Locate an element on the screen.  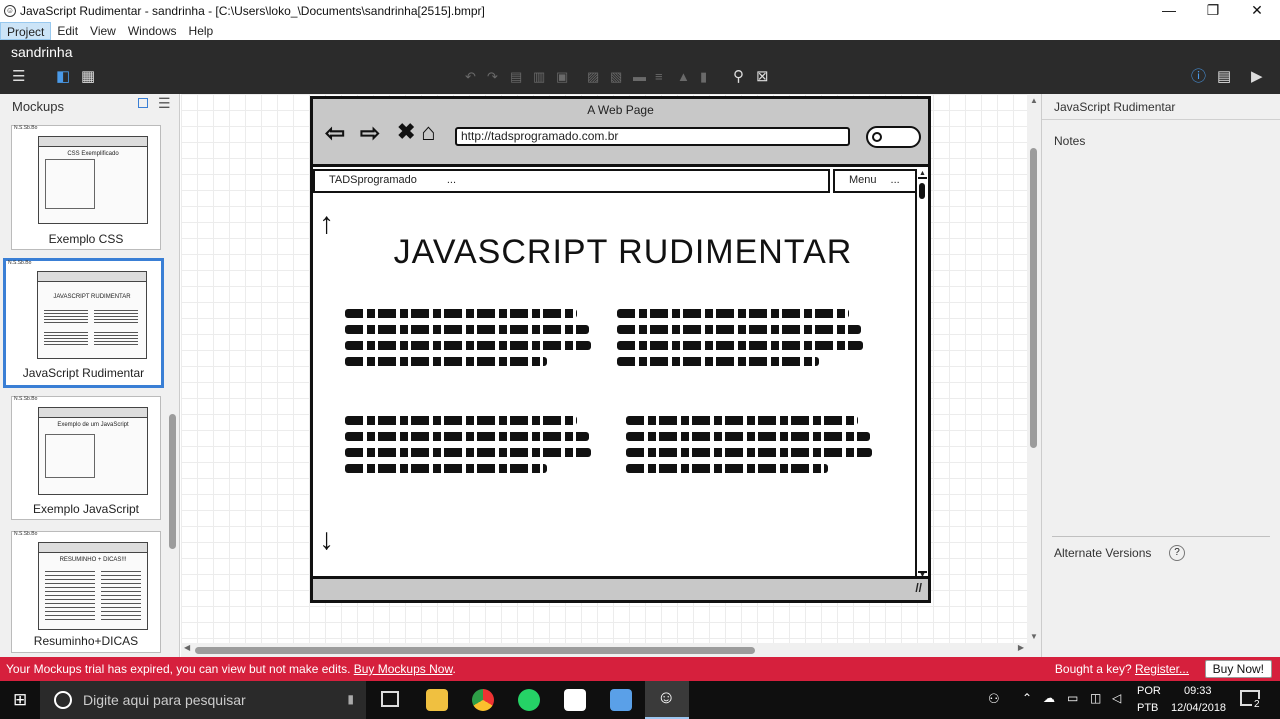
align-icon: ▬ is located at coordinates (639, 77).